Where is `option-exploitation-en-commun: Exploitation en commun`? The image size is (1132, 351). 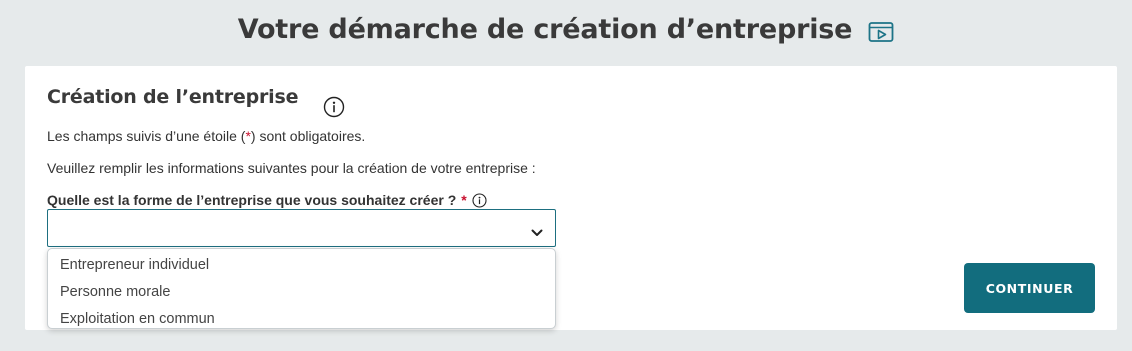 option-exploitation-en-commun: Exploitation en commun is located at coordinates (301, 319).